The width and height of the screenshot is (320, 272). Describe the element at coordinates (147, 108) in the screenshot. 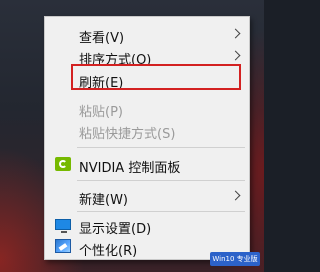

I see `menu-item-paste: 粘贴(P)` at that location.